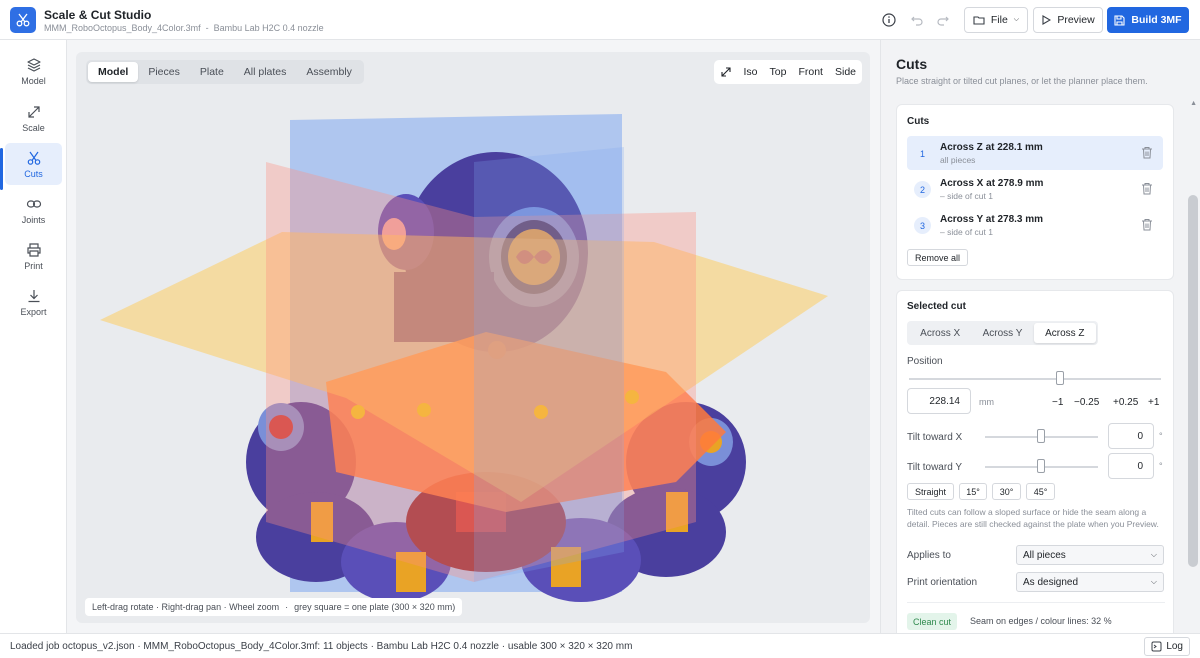  I want to click on nav-item-cuts: Cuts, so click(33, 164).